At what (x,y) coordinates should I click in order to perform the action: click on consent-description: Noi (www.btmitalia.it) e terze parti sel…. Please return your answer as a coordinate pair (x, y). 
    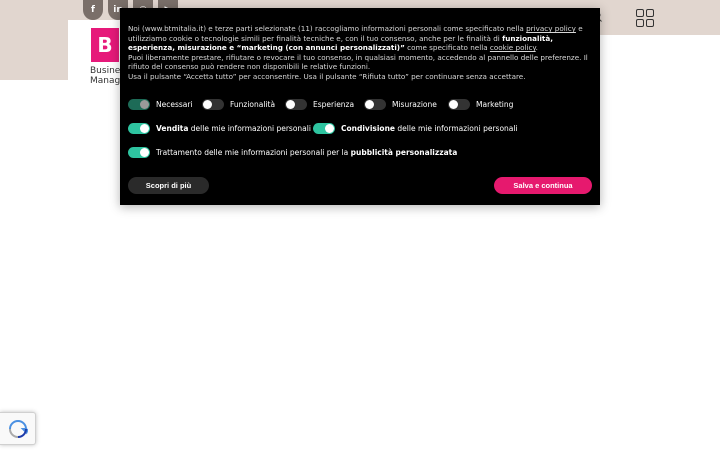
    Looking at the image, I should click on (361, 53).